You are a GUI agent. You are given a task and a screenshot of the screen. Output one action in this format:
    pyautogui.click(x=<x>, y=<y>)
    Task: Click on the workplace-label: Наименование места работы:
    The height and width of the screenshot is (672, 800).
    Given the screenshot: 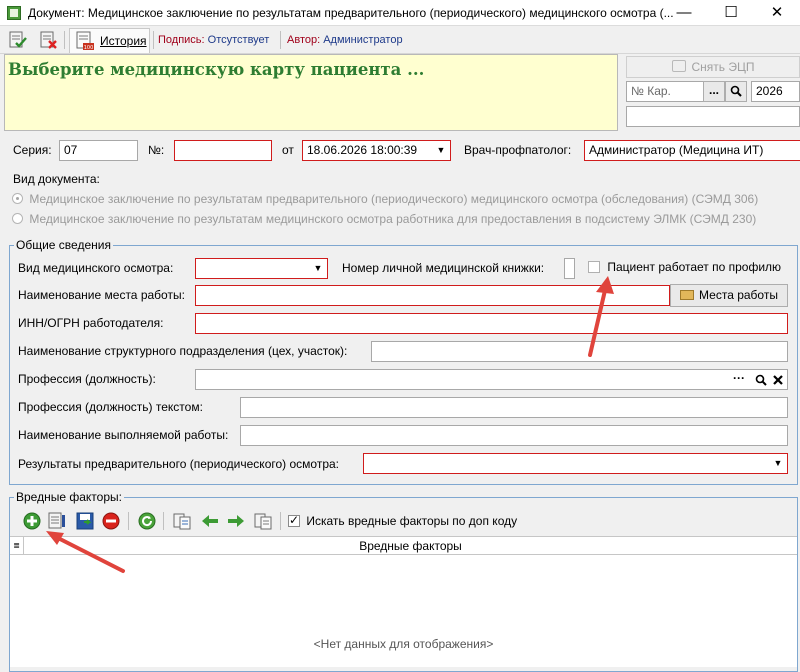 What is the action you would take?
    pyautogui.click(x=101, y=295)
    